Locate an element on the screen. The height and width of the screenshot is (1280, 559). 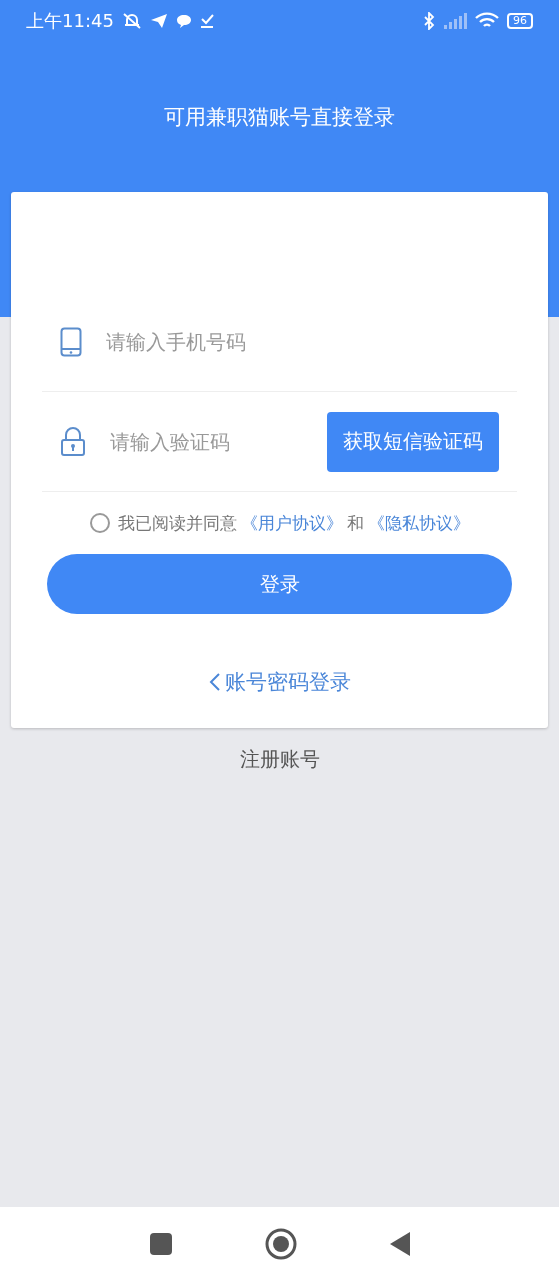
paper-plane-icon is located at coordinates (158, 21).